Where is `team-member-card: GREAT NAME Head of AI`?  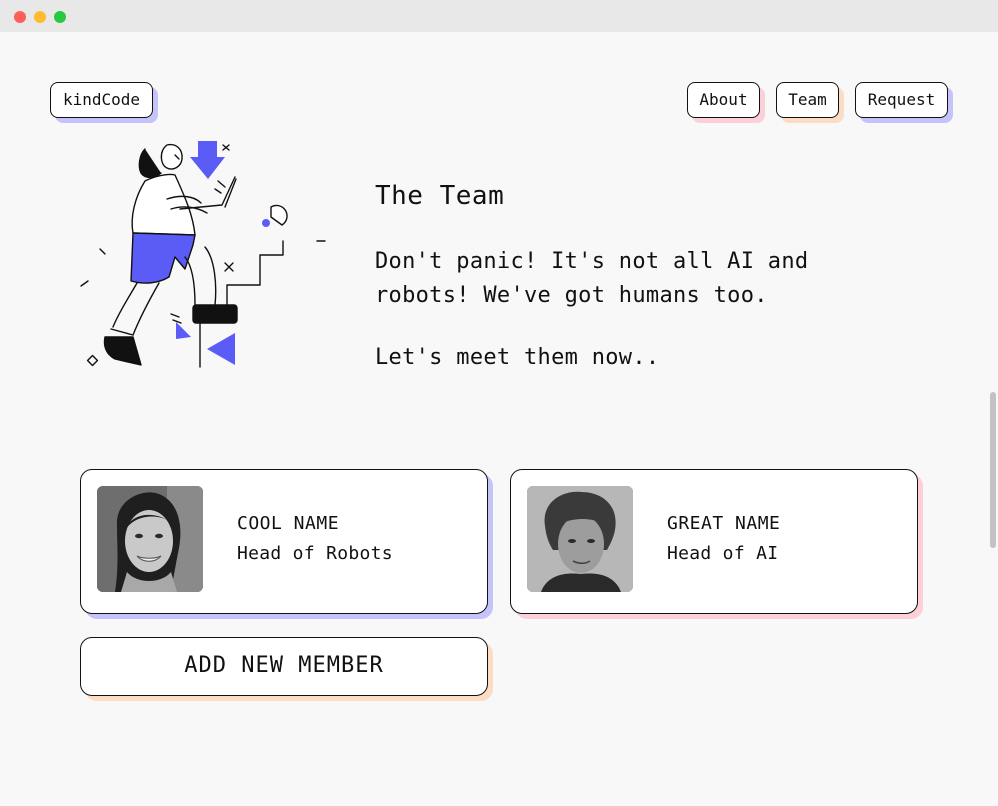 team-member-card: GREAT NAME Head of AI is located at coordinates (714, 541).